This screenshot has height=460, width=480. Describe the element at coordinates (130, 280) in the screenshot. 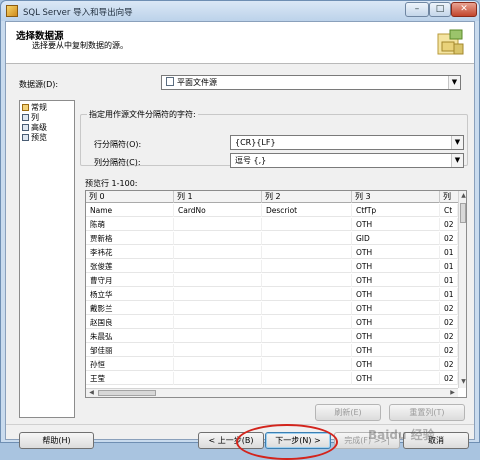

I see `table-cell: 曹守月` at that location.